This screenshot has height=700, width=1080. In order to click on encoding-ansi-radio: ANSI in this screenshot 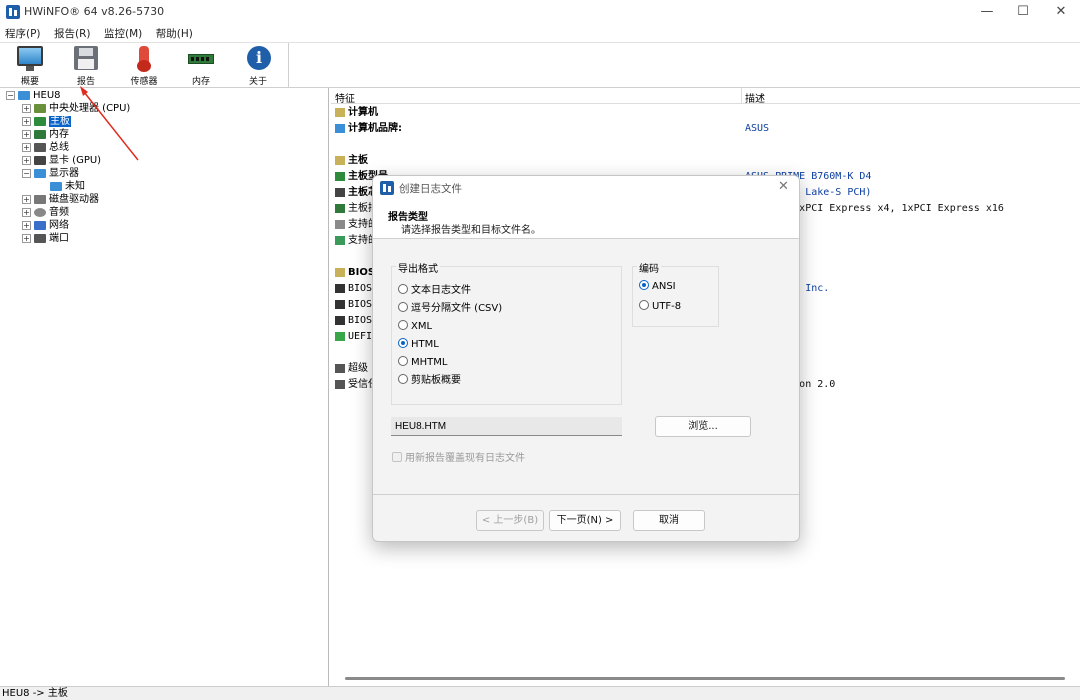, I will do `click(657, 287)`.